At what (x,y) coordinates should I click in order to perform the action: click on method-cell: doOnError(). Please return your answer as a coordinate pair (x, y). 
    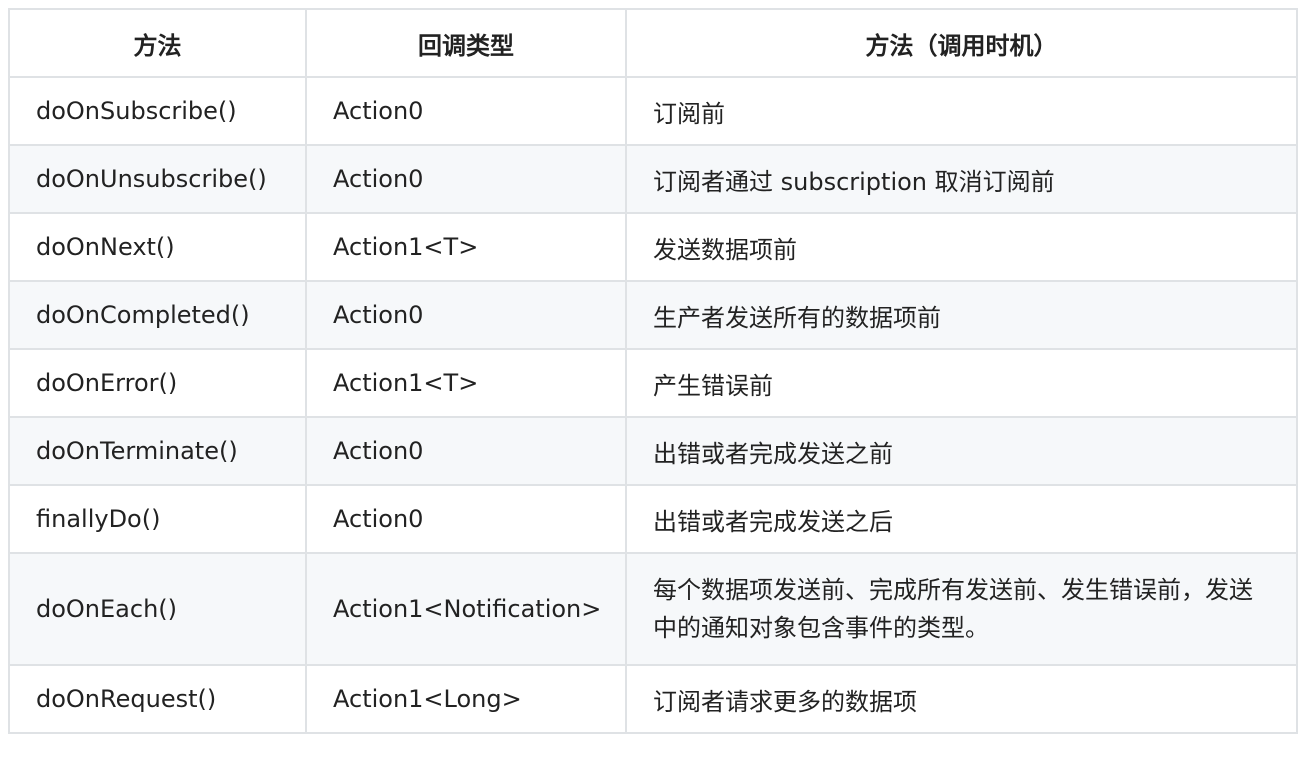
    Looking at the image, I should click on (157, 383).